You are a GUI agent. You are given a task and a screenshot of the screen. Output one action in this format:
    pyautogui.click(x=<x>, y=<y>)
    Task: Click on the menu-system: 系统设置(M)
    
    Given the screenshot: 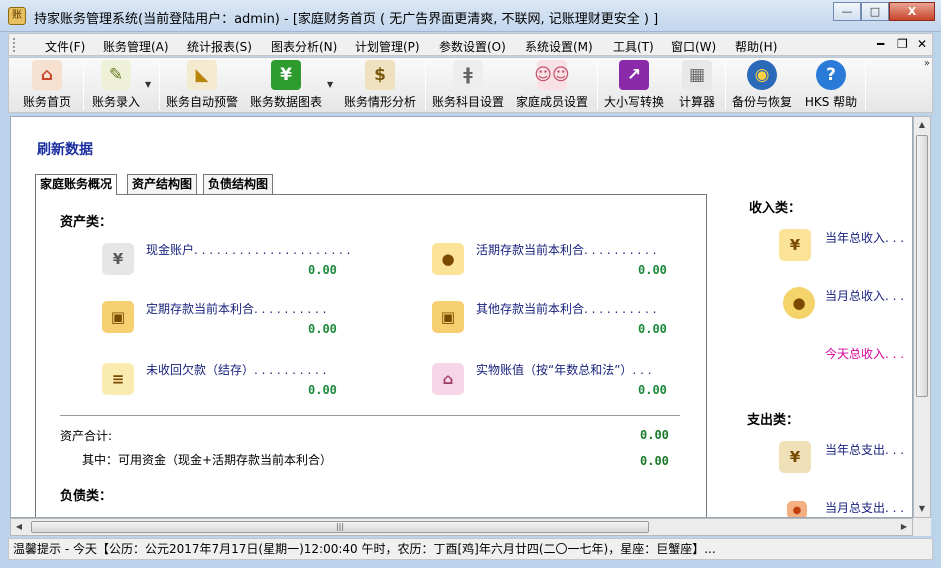 What is the action you would take?
    pyautogui.click(x=559, y=46)
    